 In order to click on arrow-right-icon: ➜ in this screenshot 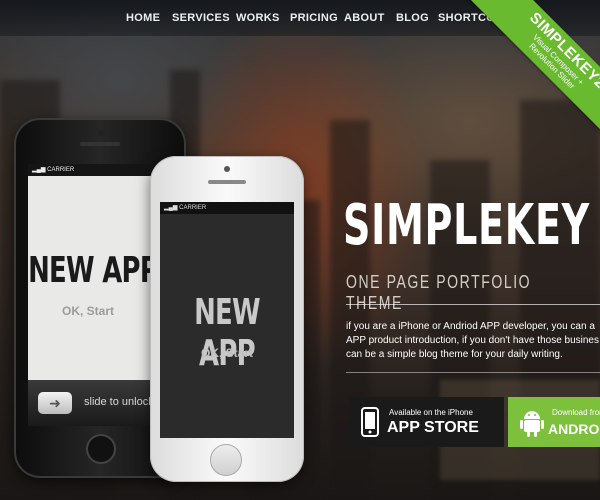, I will do `click(55, 403)`.